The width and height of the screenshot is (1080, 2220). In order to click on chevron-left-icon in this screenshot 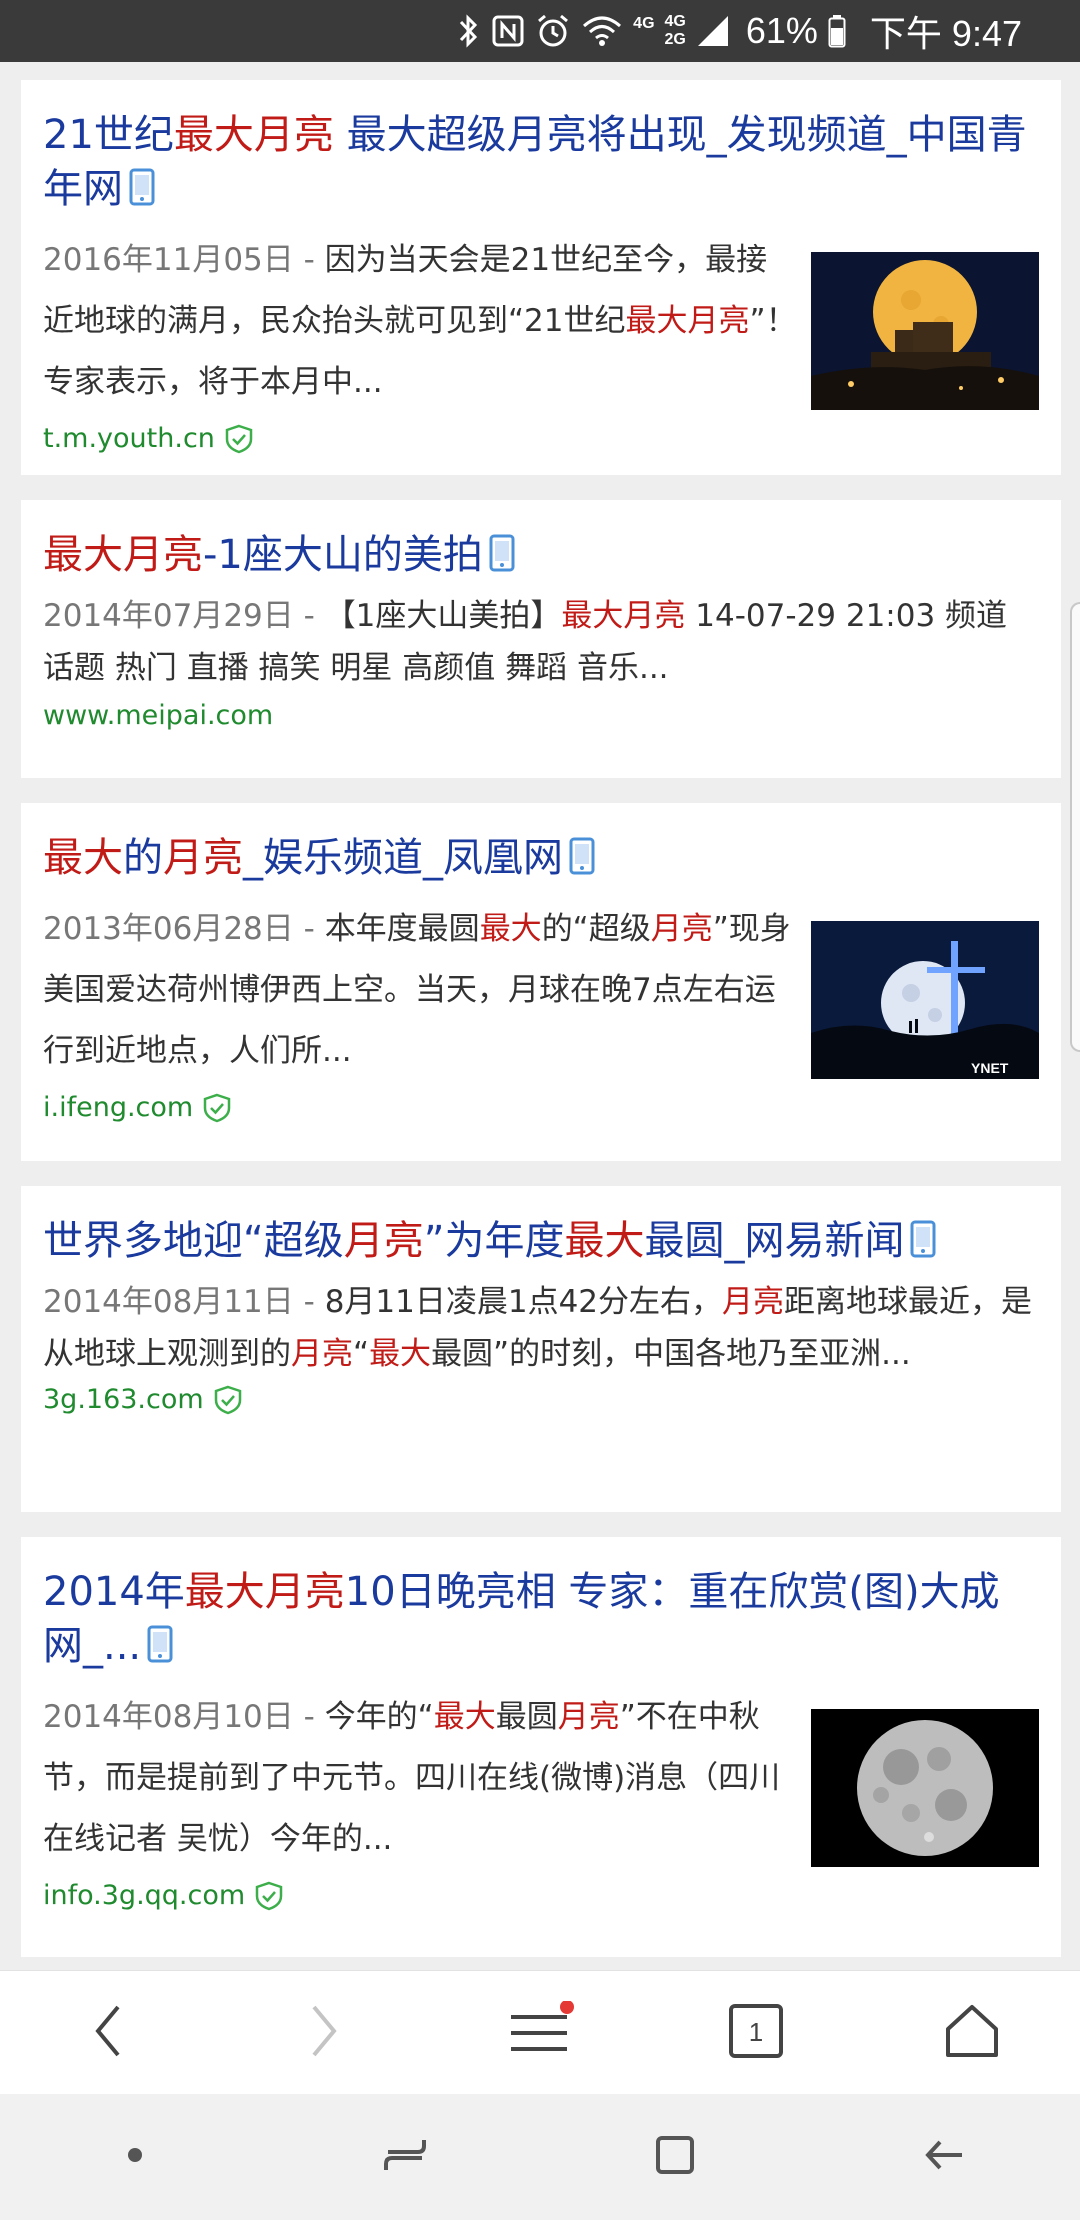, I will do `click(108, 2033)`.